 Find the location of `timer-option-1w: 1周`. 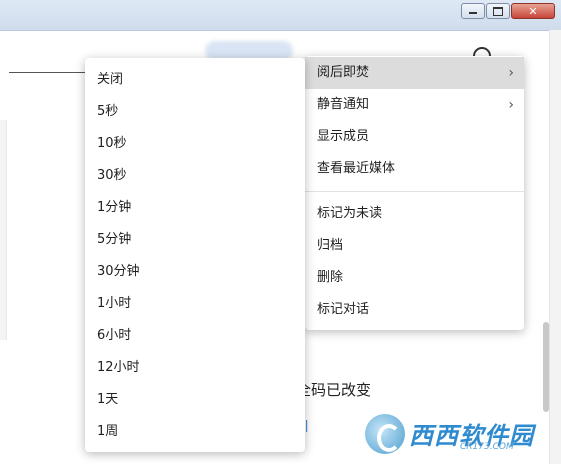

timer-option-1w: 1周 is located at coordinates (195, 432).